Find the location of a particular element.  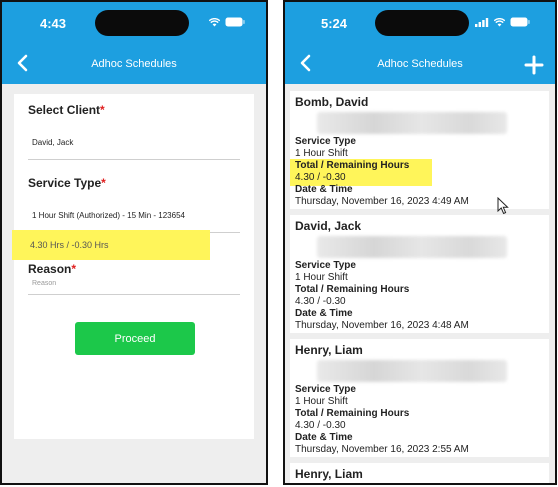

signal-icon is located at coordinates (482, 22).